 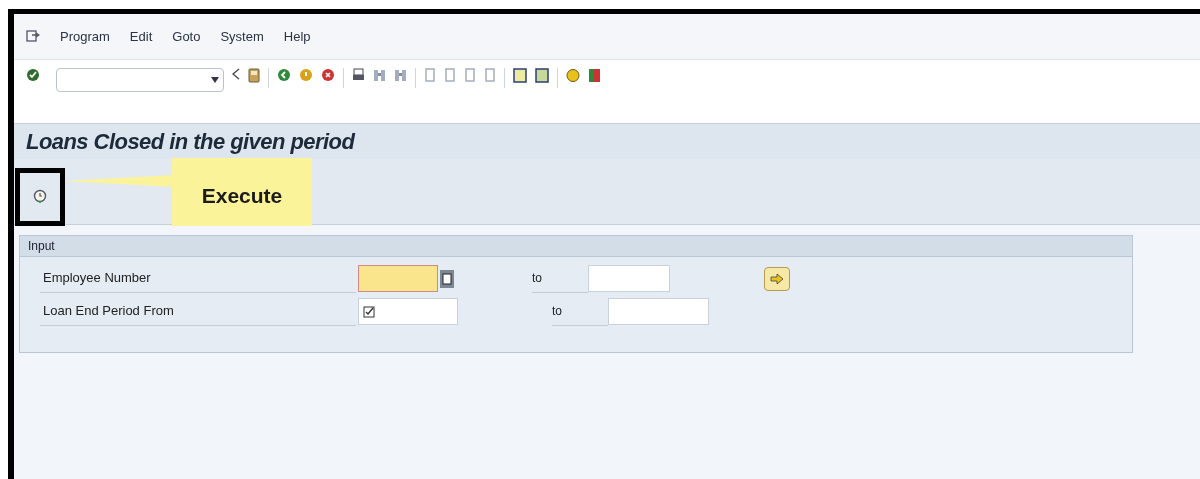 I want to click on page-title: Loans Closed in the given period, so click(x=190, y=142).